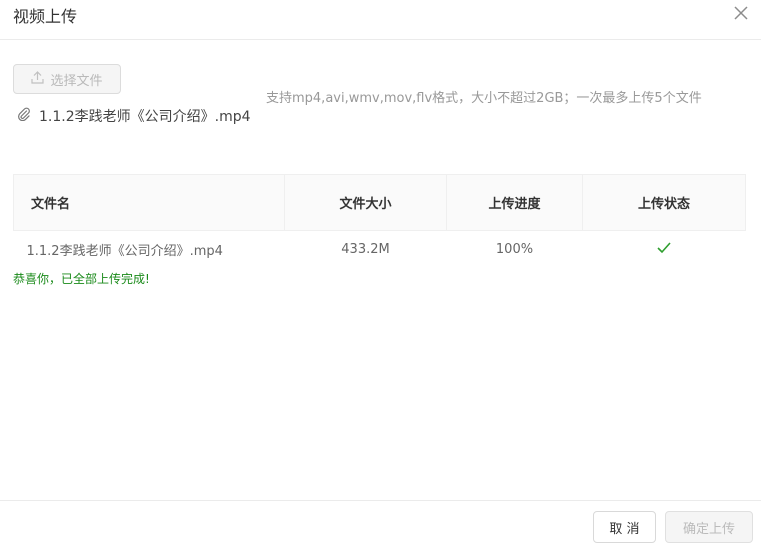  Describe the element at coordinates (24, 116) in the screenshot. I see `paperclip-icon` at that location.